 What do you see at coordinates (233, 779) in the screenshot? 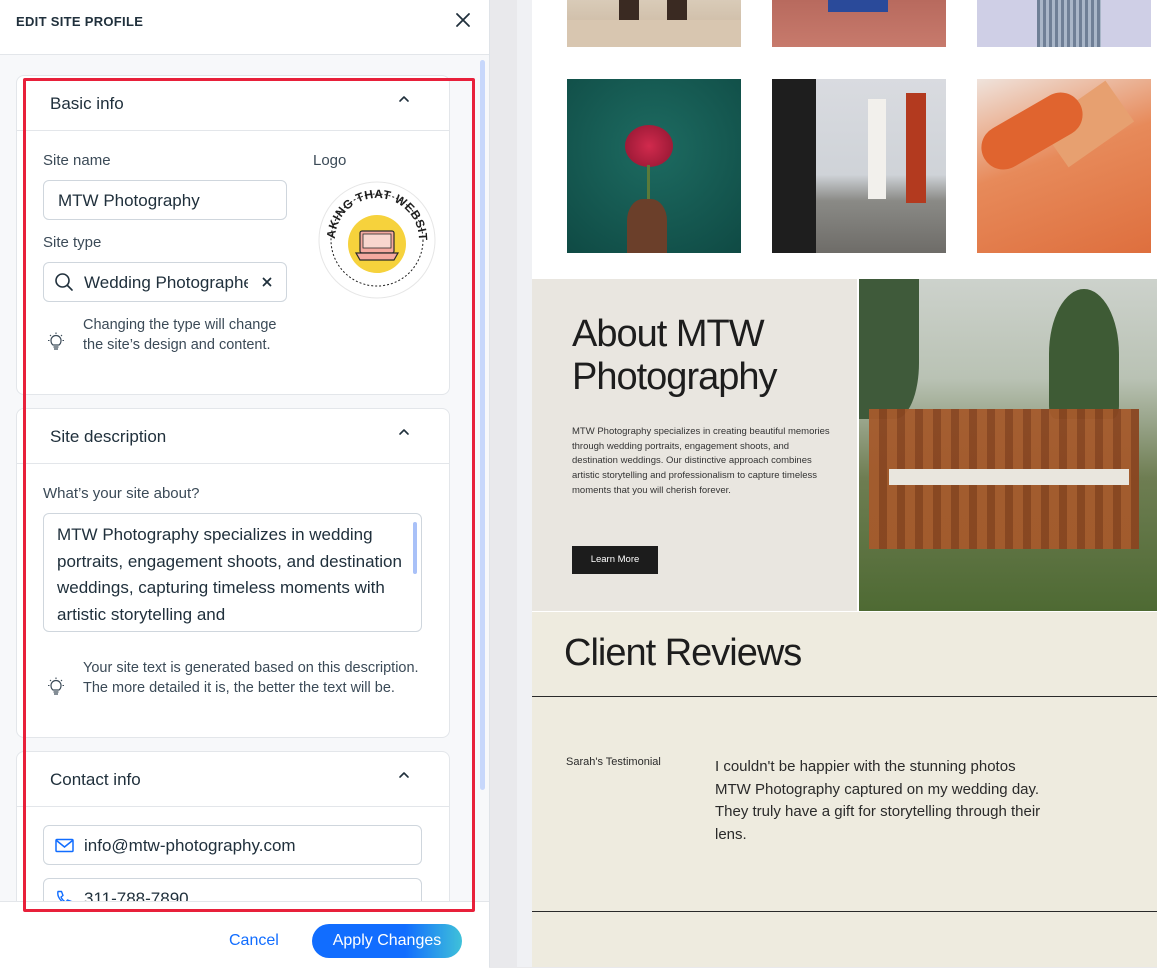
I see `contact-info-header: Contact info` at bounding box center [233, 779].